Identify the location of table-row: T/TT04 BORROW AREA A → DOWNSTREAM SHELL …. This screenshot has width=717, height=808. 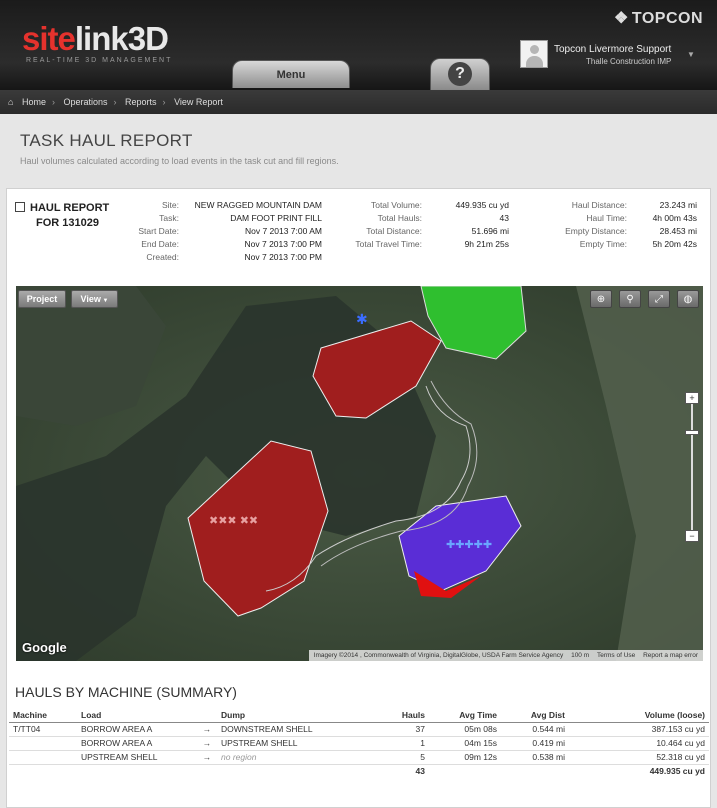
(359, 729).